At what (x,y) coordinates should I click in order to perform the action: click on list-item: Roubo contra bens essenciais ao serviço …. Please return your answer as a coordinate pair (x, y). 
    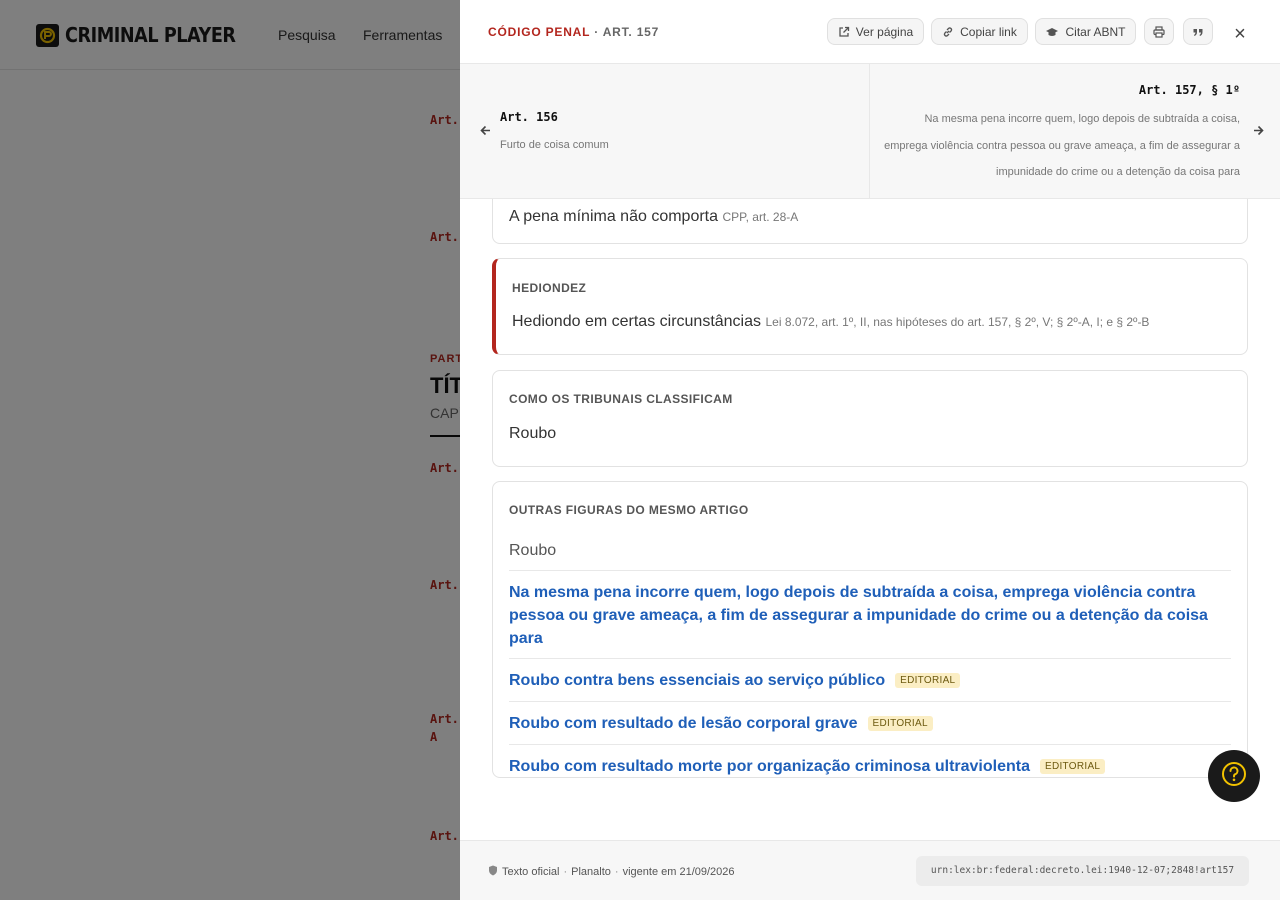
    Looking at the image, I should click on (870, 680).